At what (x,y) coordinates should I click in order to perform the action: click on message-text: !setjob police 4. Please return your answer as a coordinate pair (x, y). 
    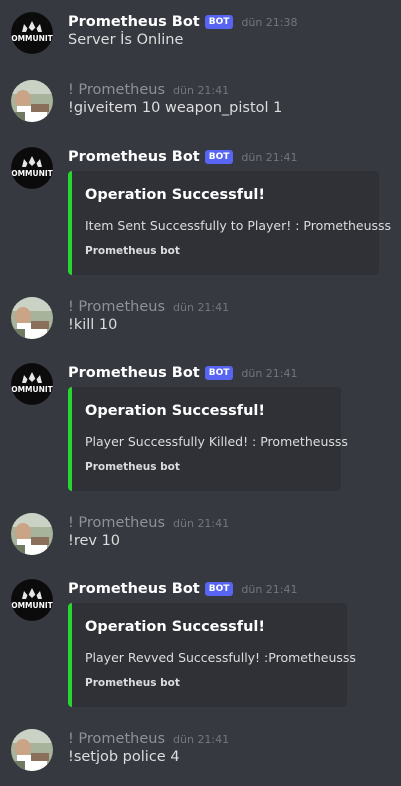
    Looking at the image, I should click on (124, 757).